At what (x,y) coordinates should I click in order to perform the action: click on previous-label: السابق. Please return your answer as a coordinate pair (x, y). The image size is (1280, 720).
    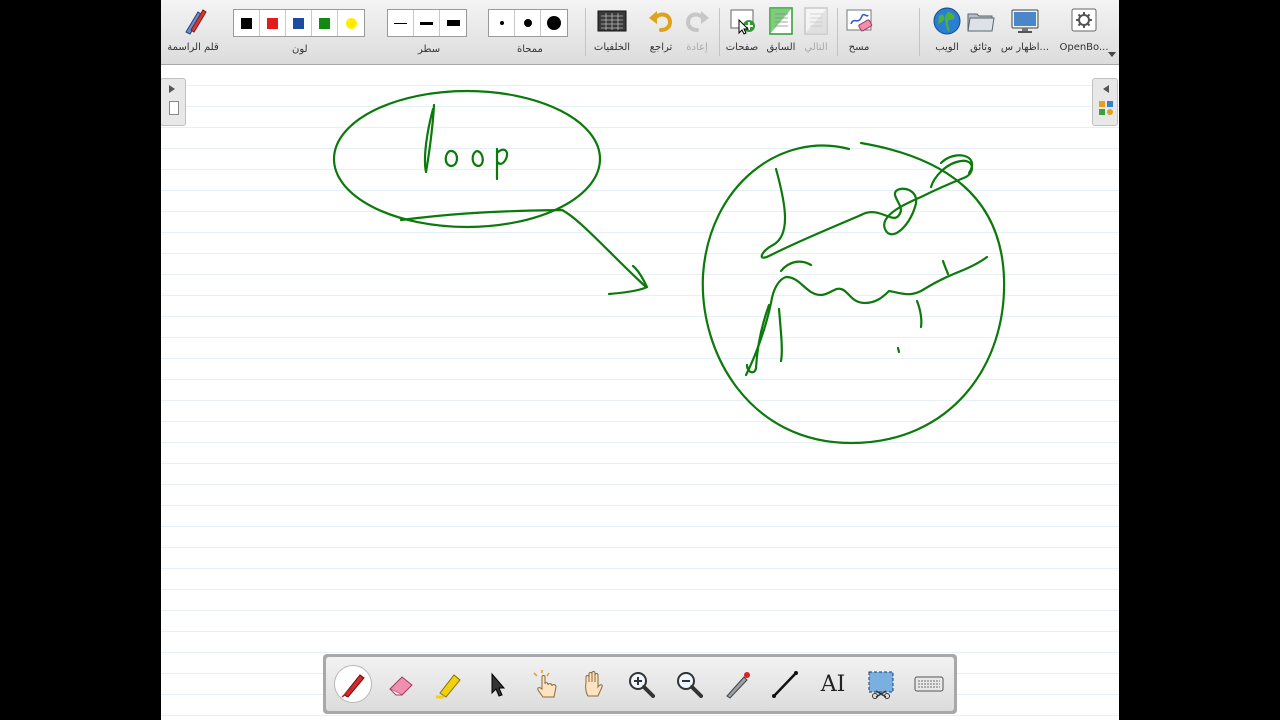
    Looking at the image, I should click on (781, 47).